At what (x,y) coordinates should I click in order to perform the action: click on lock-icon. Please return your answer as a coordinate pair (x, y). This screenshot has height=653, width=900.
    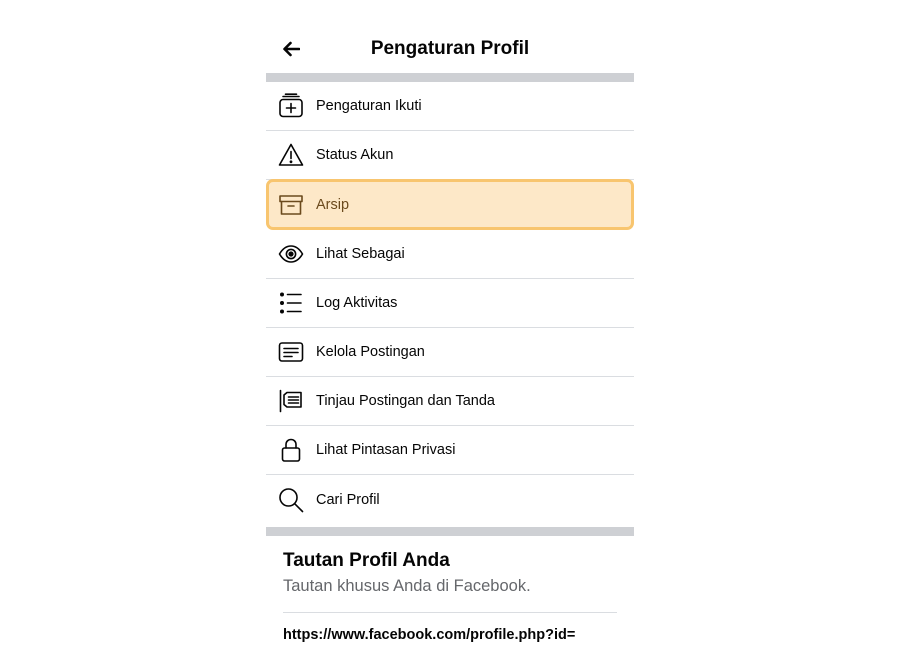
    Looking at the image, I should click on (291, 450).